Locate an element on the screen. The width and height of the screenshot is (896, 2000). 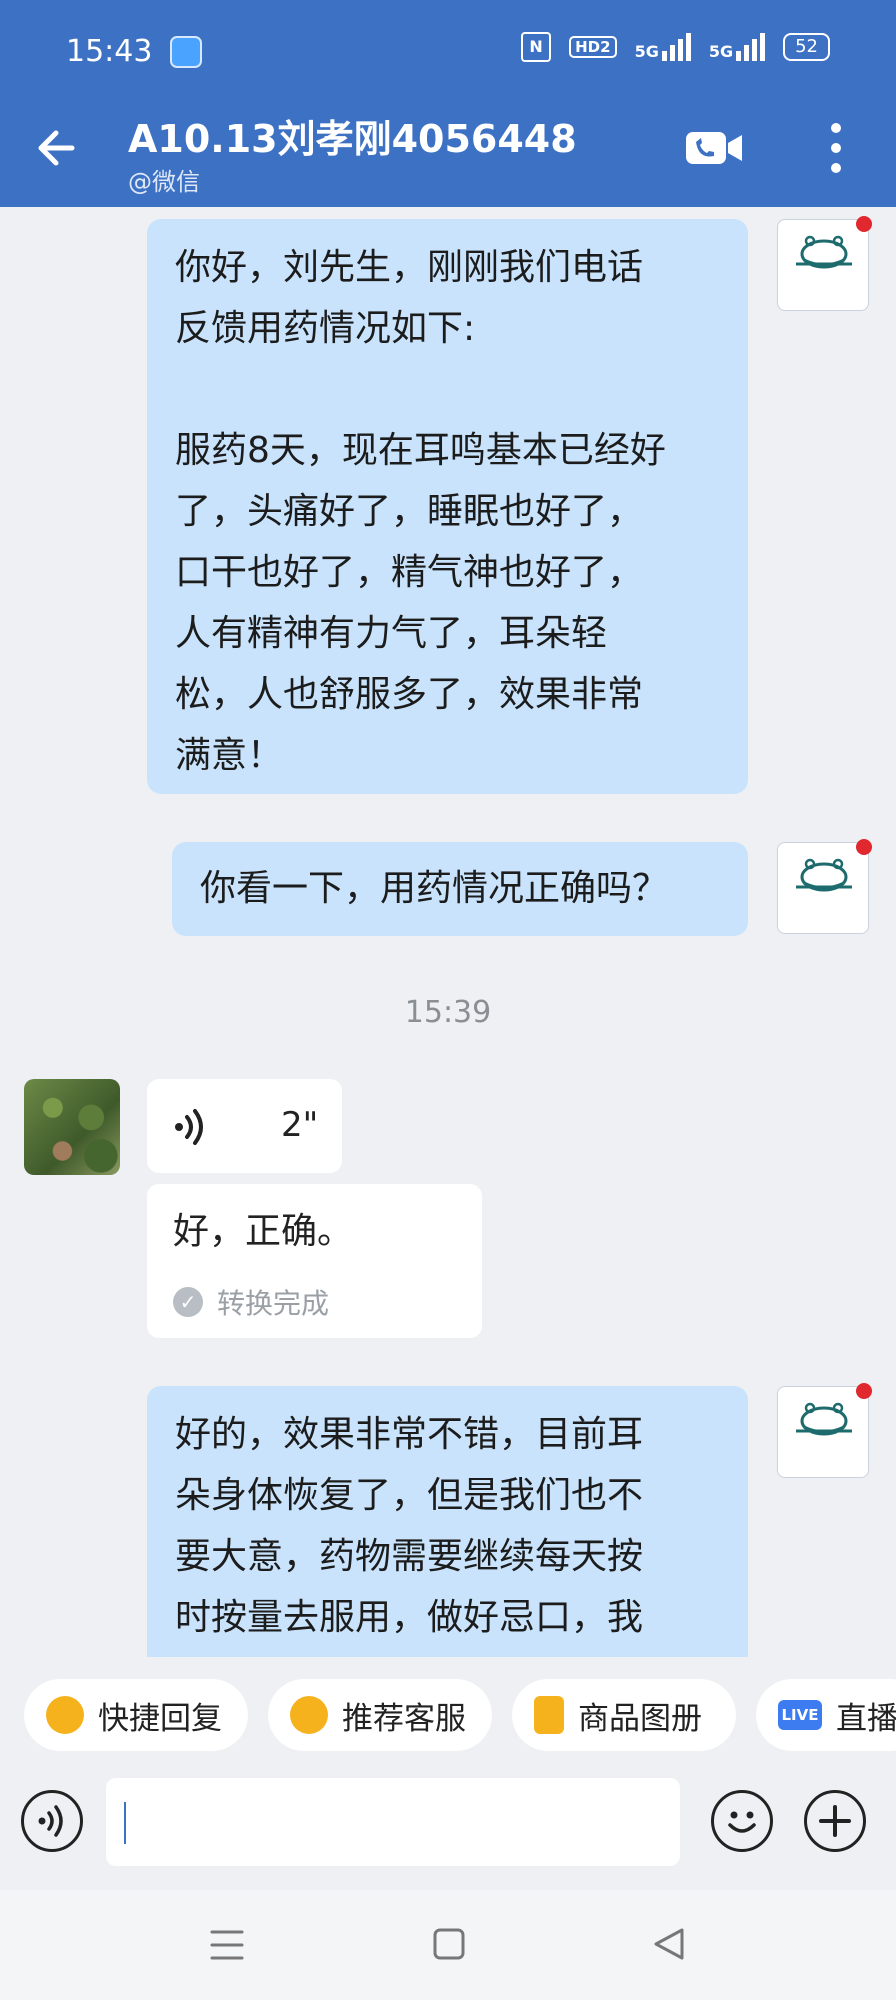
signal-label-2: 5G is located at coordinates (721, 51).